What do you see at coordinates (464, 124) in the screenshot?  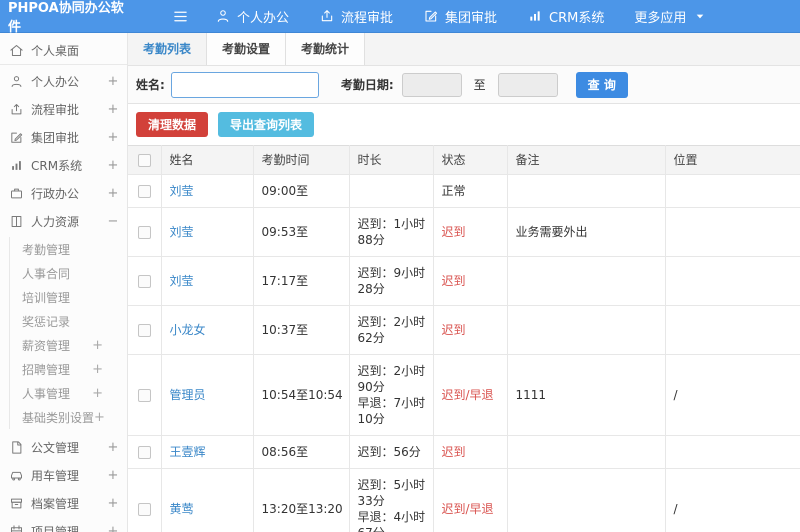 I see `action-bar: 清理数据 导出查询列表` at bounding box center [464, 124].